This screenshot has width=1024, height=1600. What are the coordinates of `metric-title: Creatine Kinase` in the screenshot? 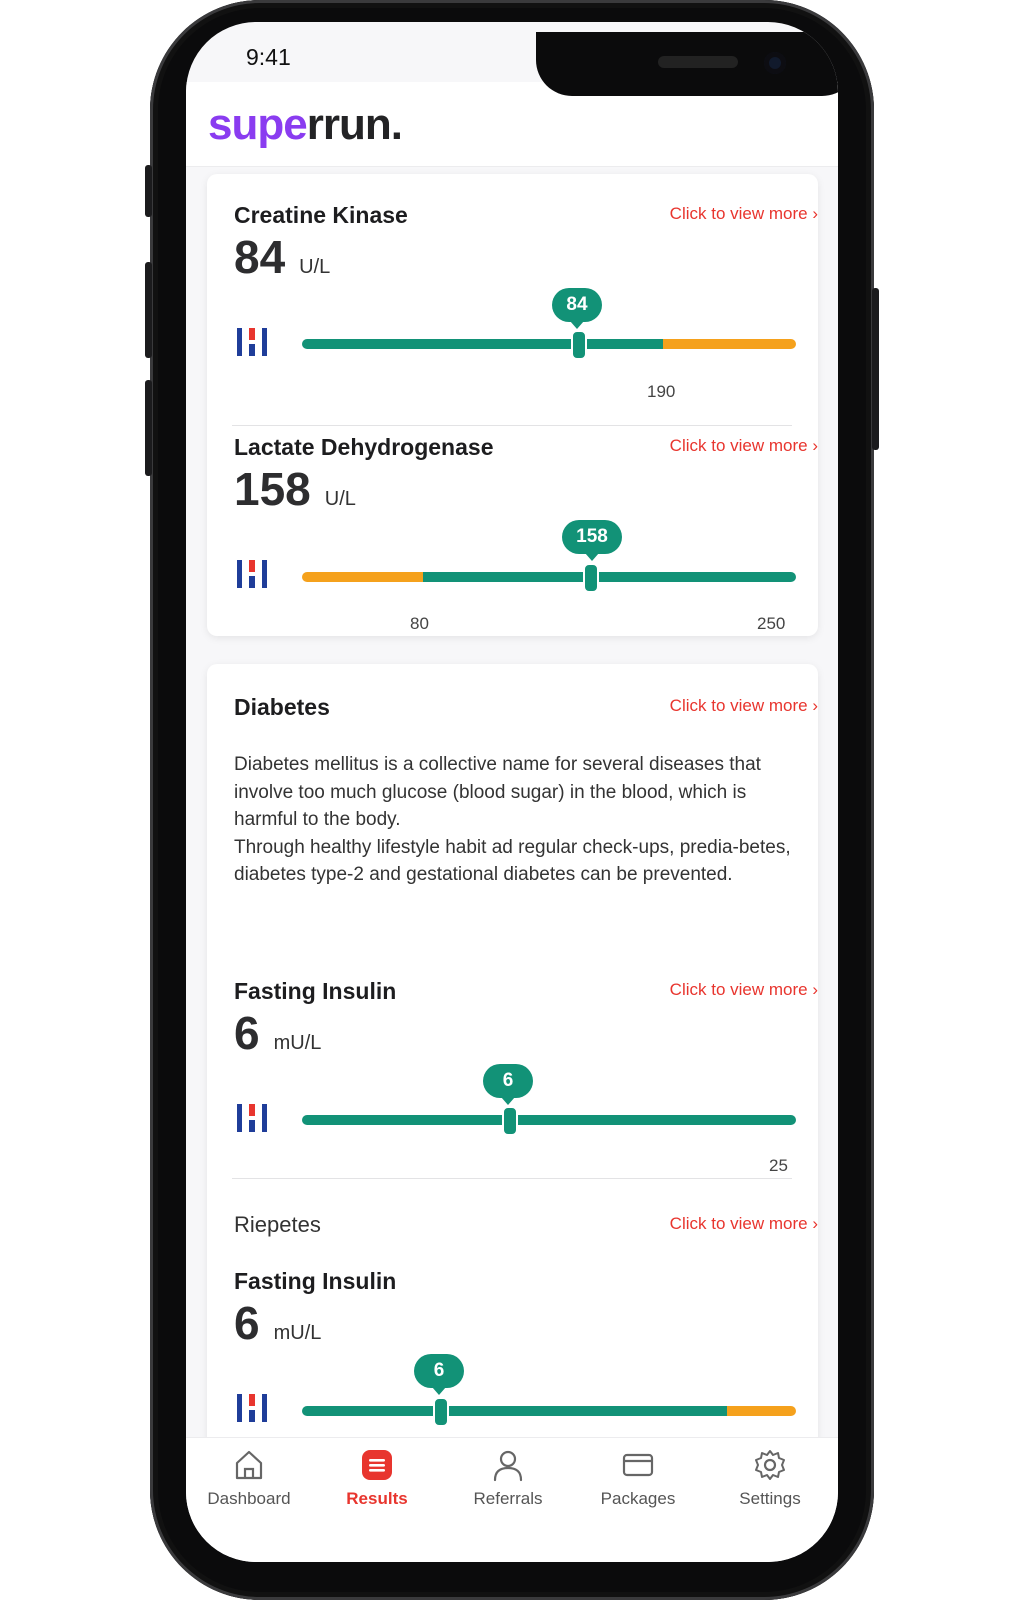 It's located at (321, 215).